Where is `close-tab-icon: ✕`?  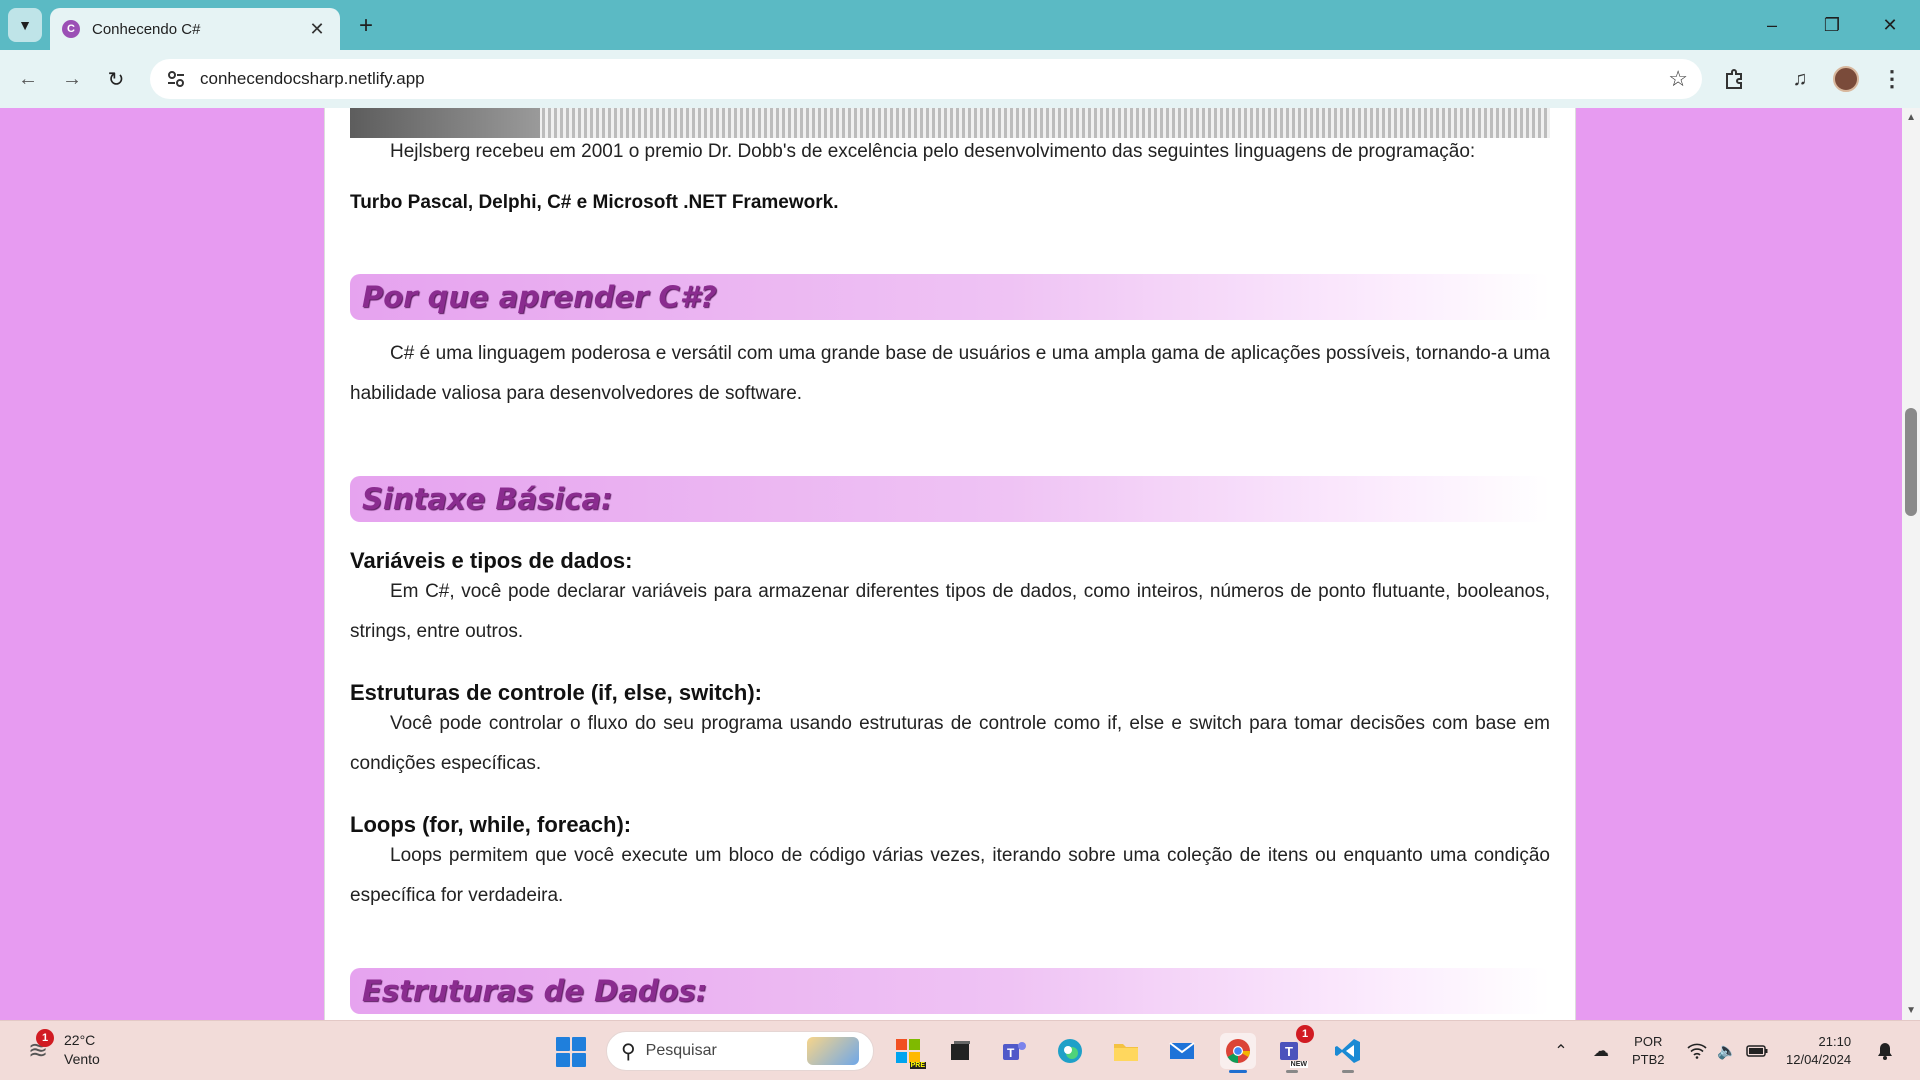 close-tab-icon: ✕ is located at coordinates (317, 29).